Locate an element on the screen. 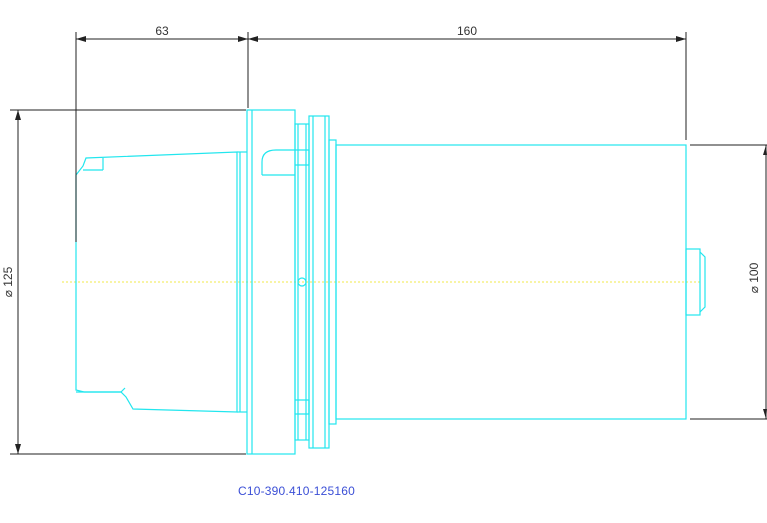 The height and width of the screenshot is (523, 767). taper-section is located at coordinates (156, 282).